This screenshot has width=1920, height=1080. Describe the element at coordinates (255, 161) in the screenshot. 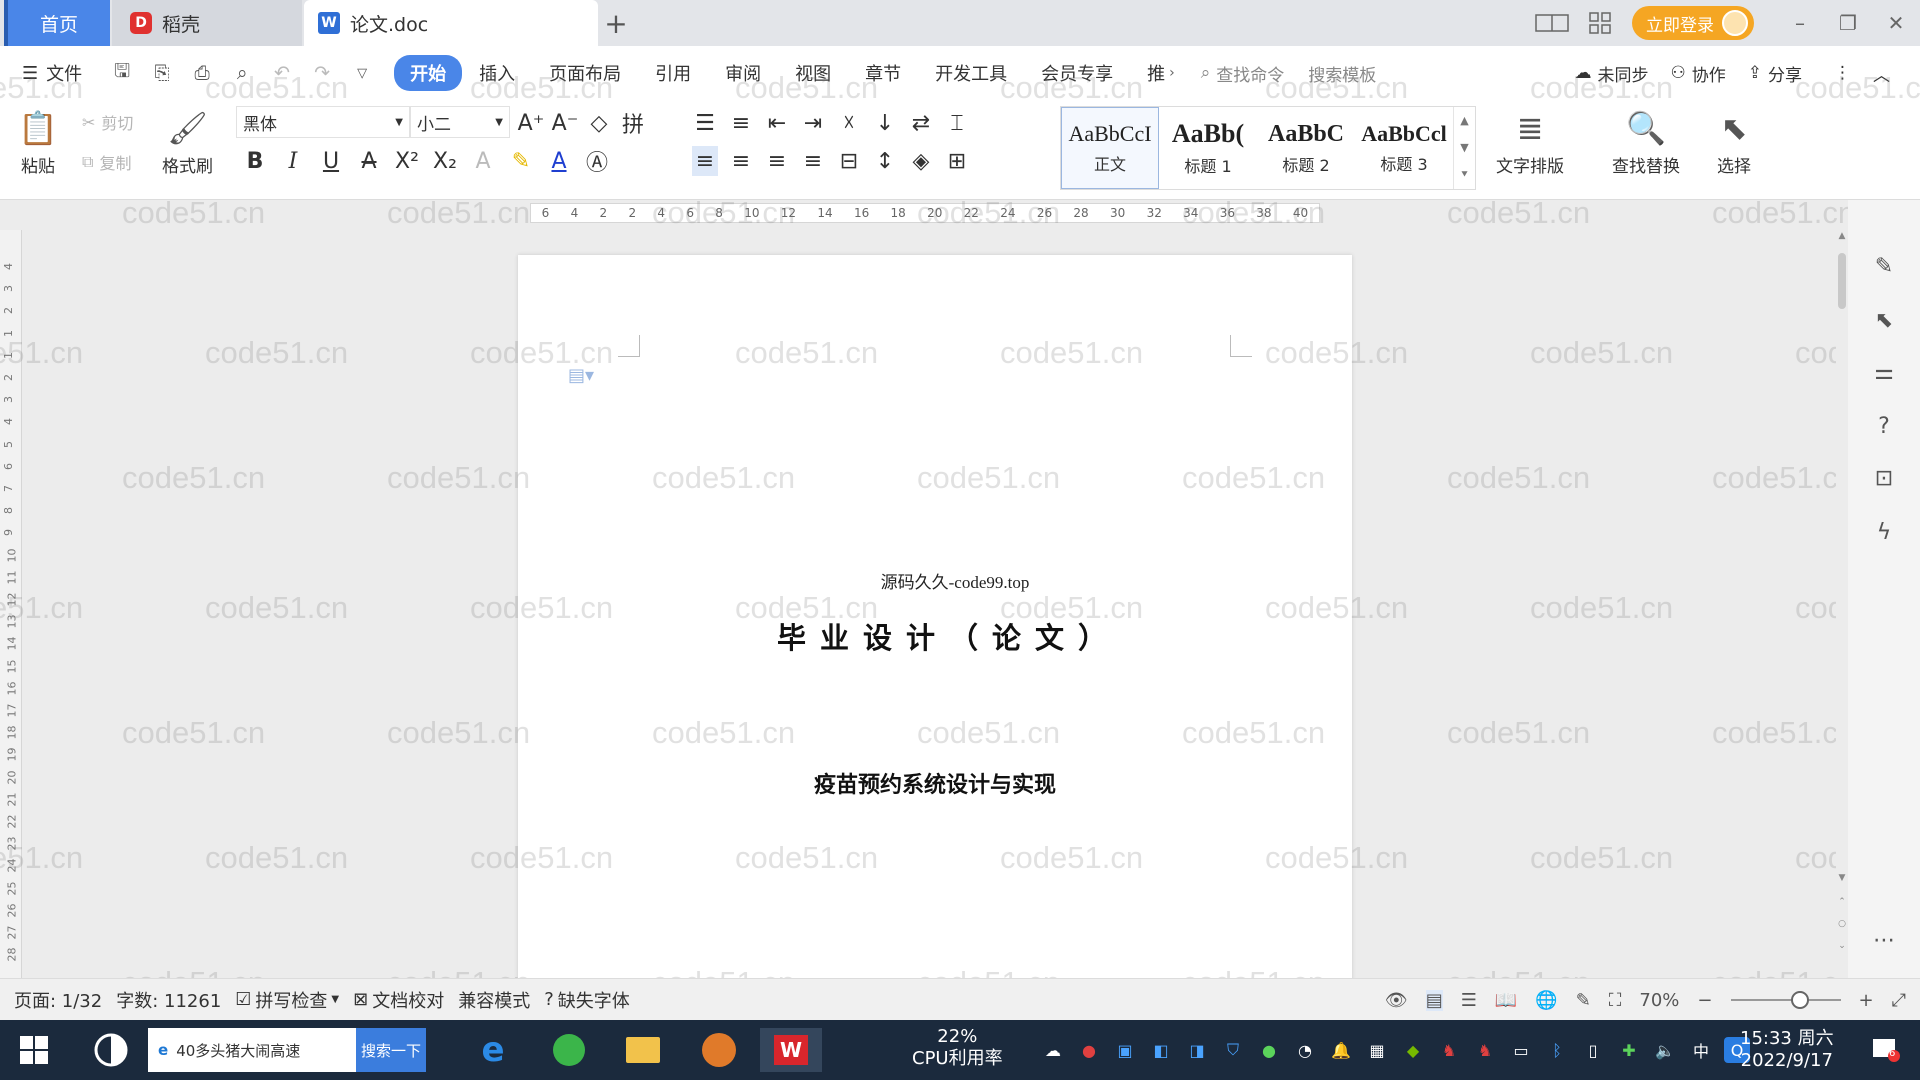

I see `bold-icon: B` at that location.